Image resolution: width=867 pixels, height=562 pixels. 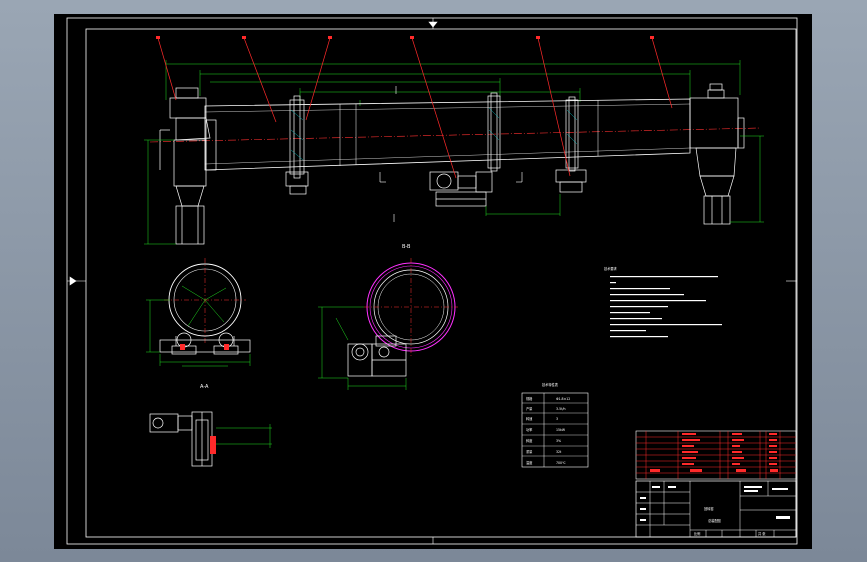 What do you see at coordinates (611, 268) in the screenshot?
I see `notes-title: 技术要求` at bounding box center [611, 268].